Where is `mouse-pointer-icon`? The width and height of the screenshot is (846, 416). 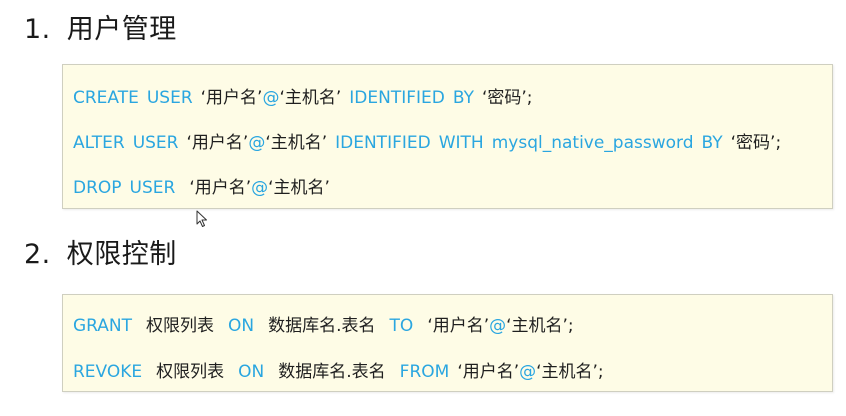 mouse-pointer-icon is located at coordinates (201, 218).